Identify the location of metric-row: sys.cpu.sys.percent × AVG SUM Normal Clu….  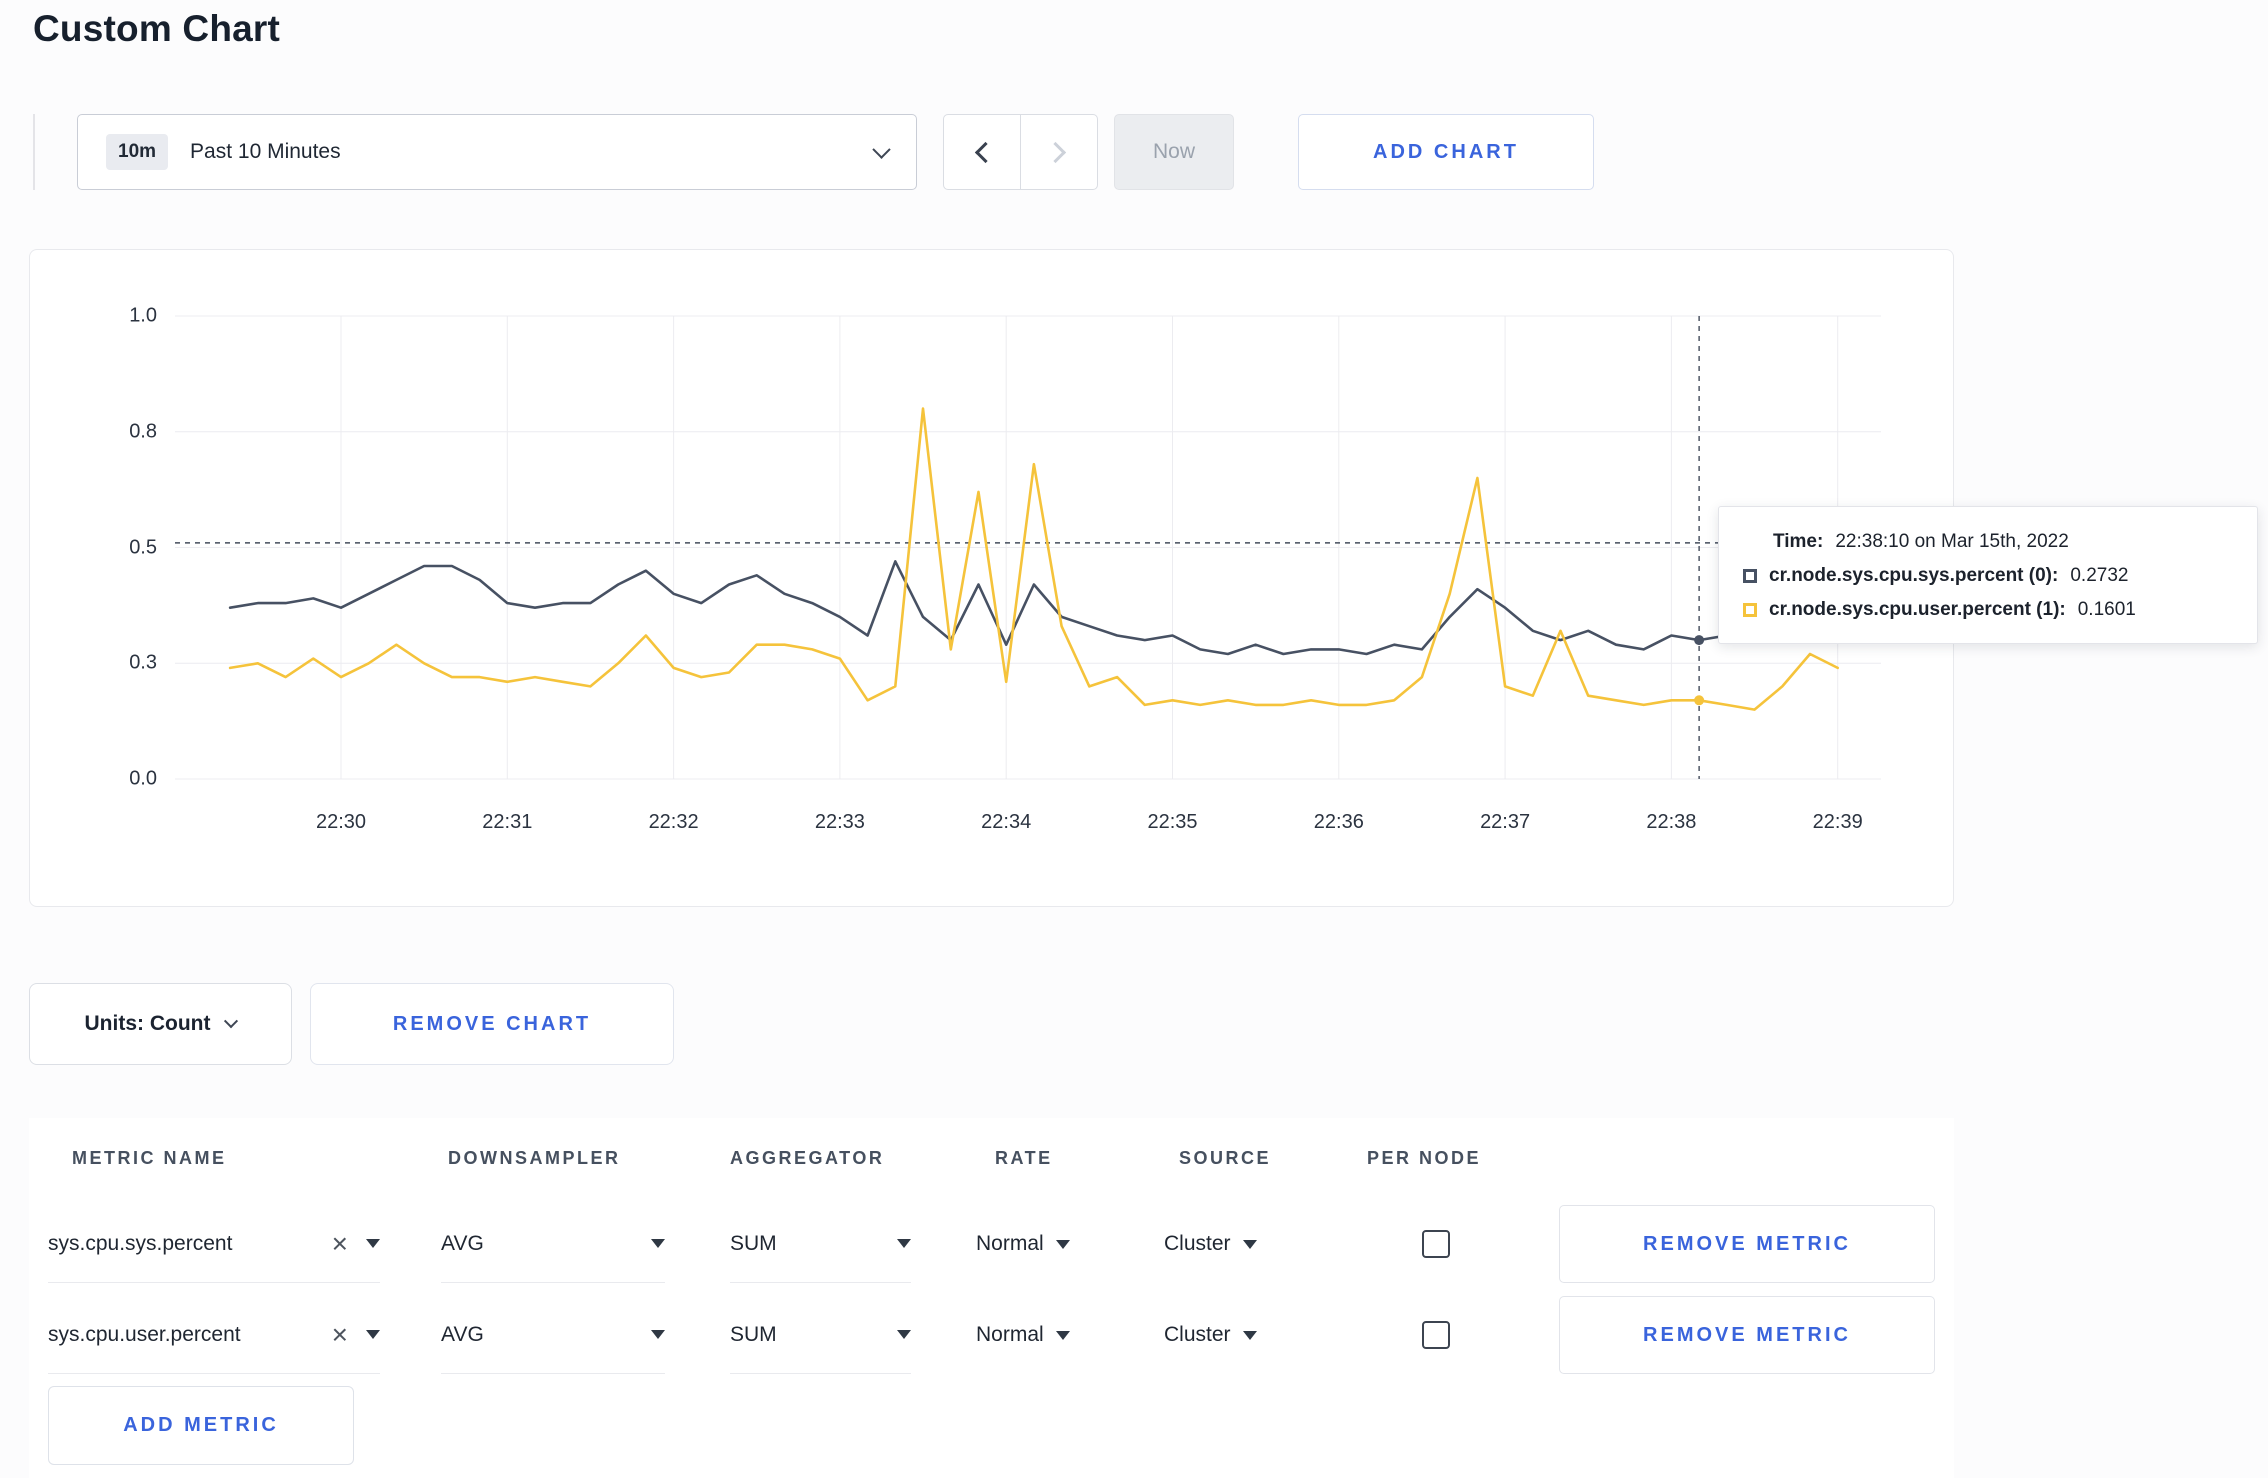
(991, 1244).